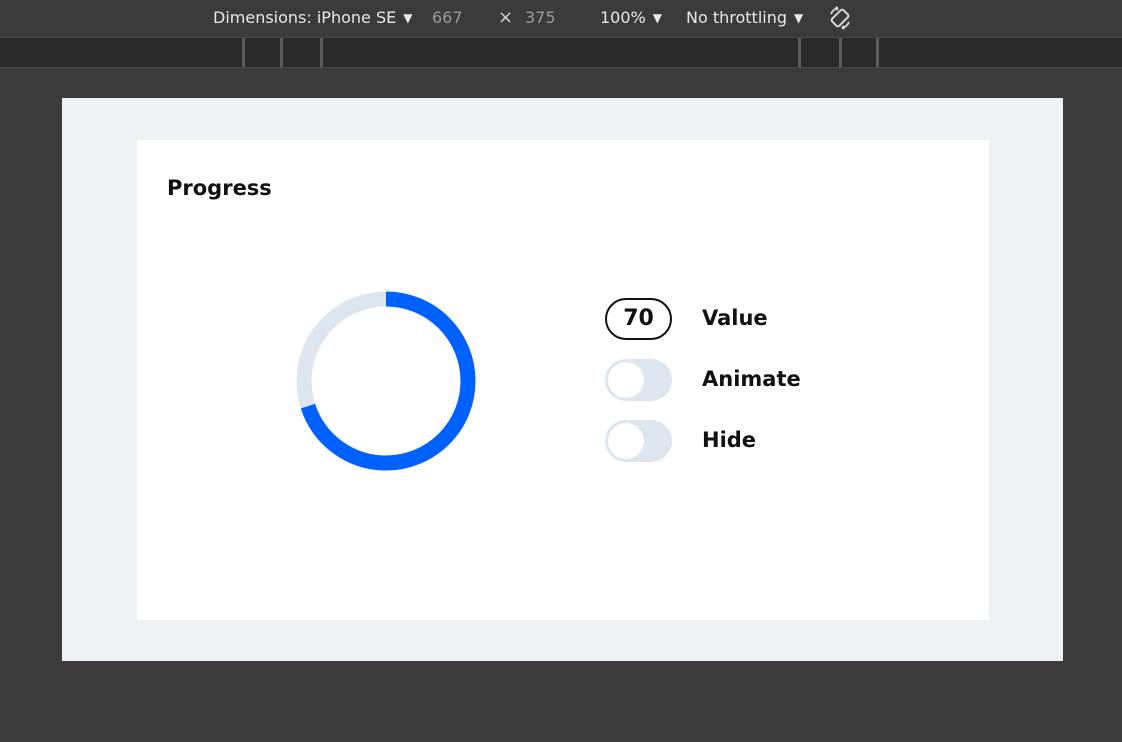  I want to click on device-select-label: Dimensions: iPhone SE, so click(305, 17).